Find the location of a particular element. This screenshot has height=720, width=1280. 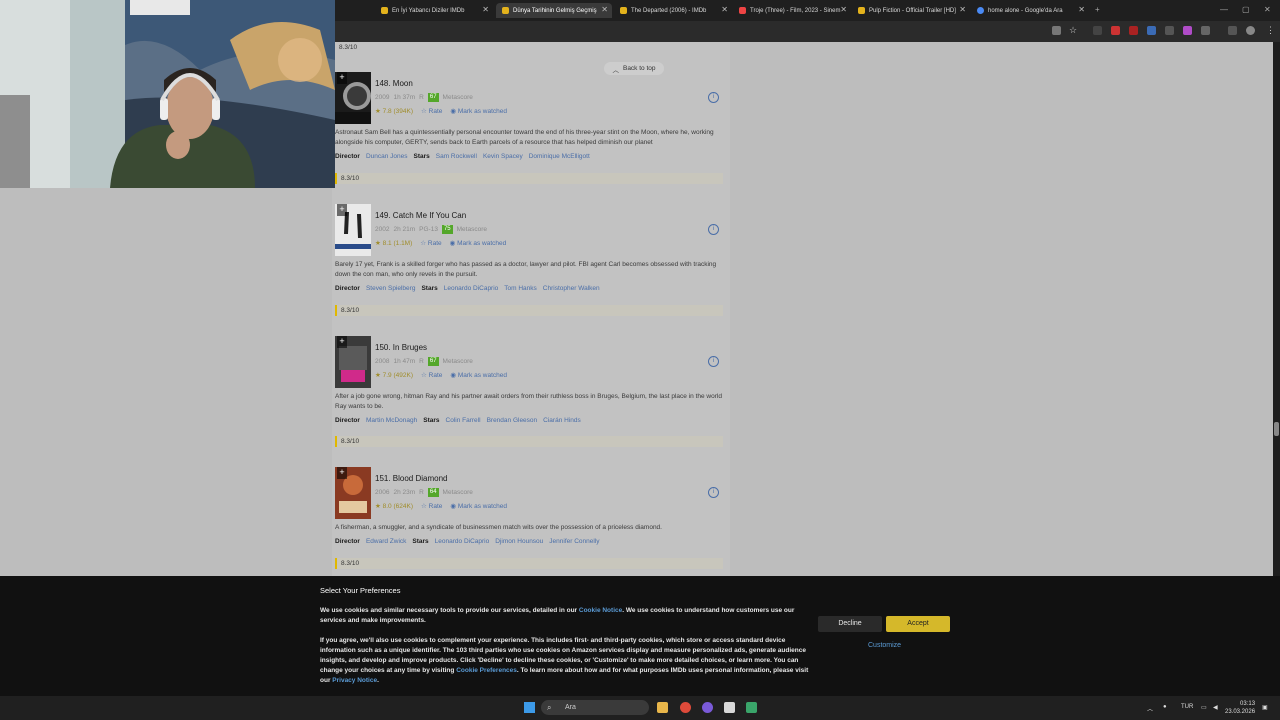

minimize-icon: — is located at coordinates (1224, 9).